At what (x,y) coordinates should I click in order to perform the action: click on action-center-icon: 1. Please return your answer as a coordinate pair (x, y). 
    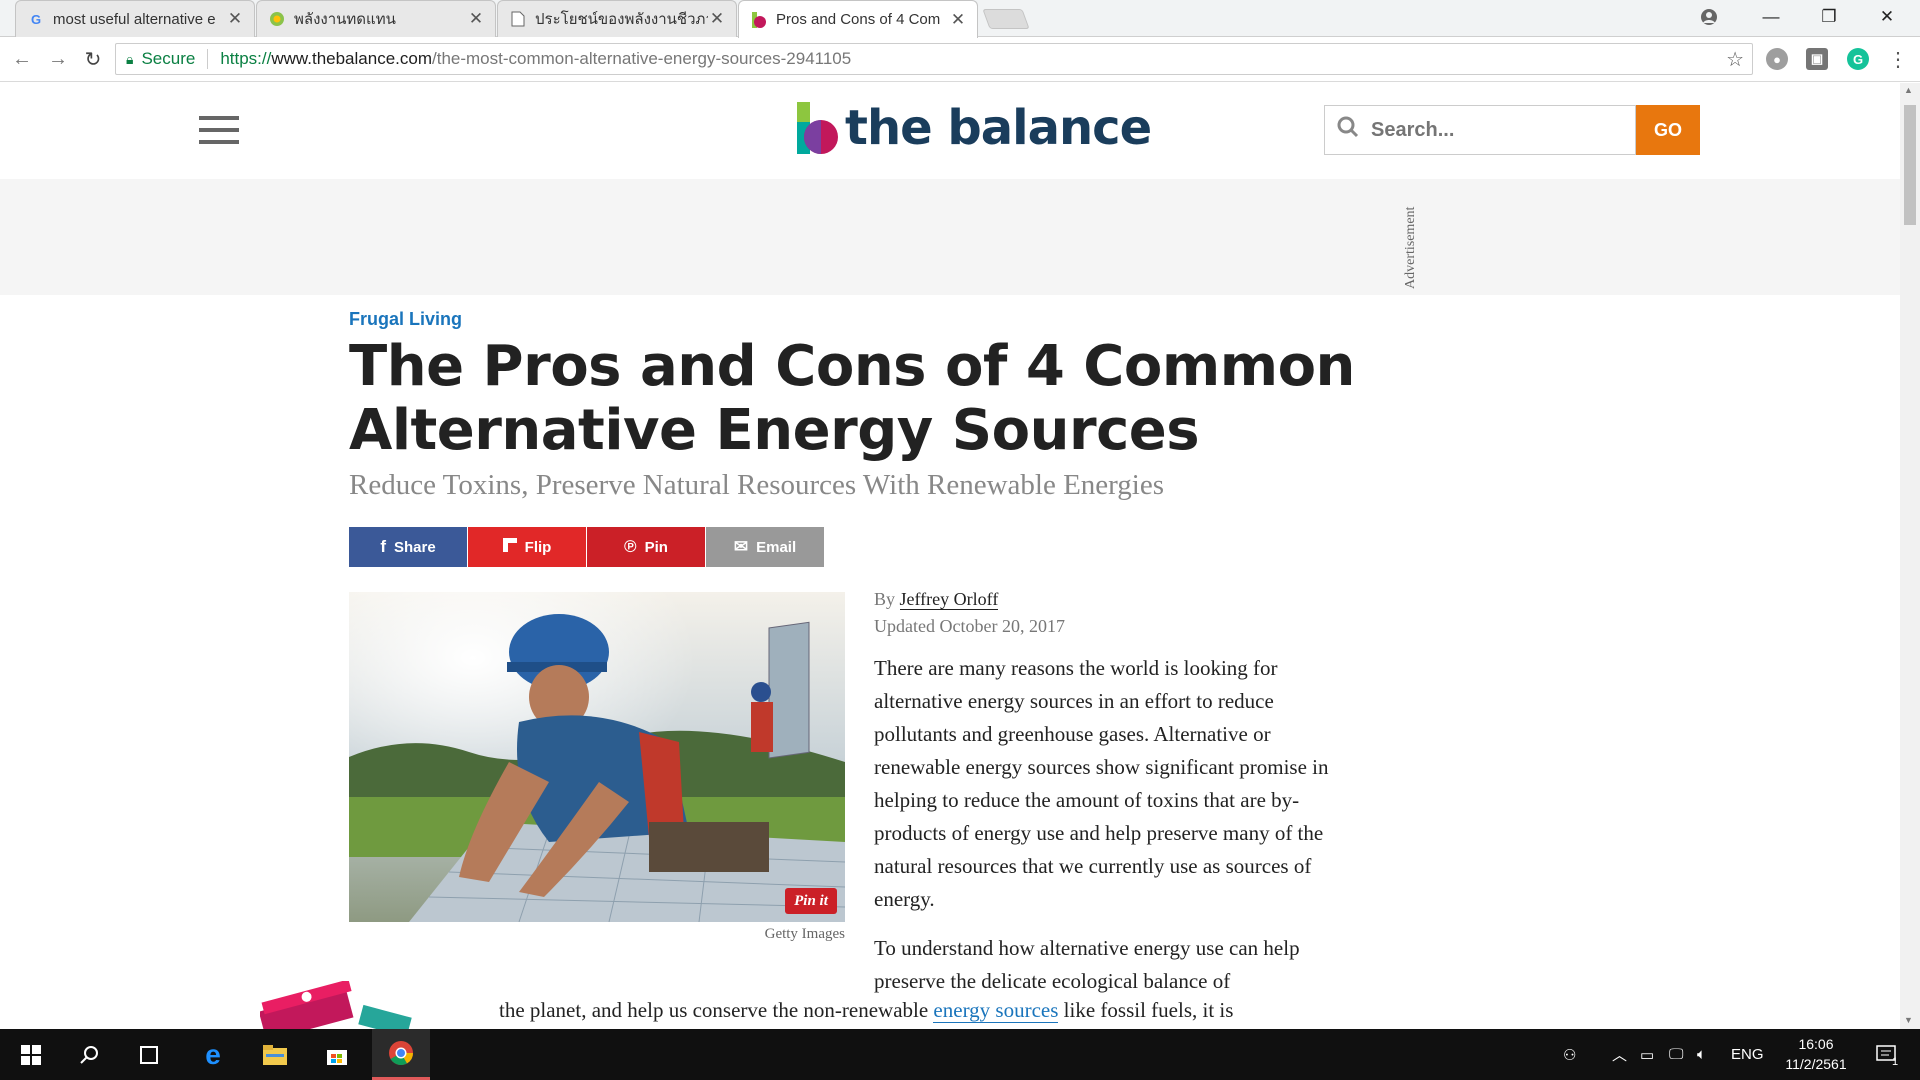
    Looking at the image, I should click on (1887, 1054).